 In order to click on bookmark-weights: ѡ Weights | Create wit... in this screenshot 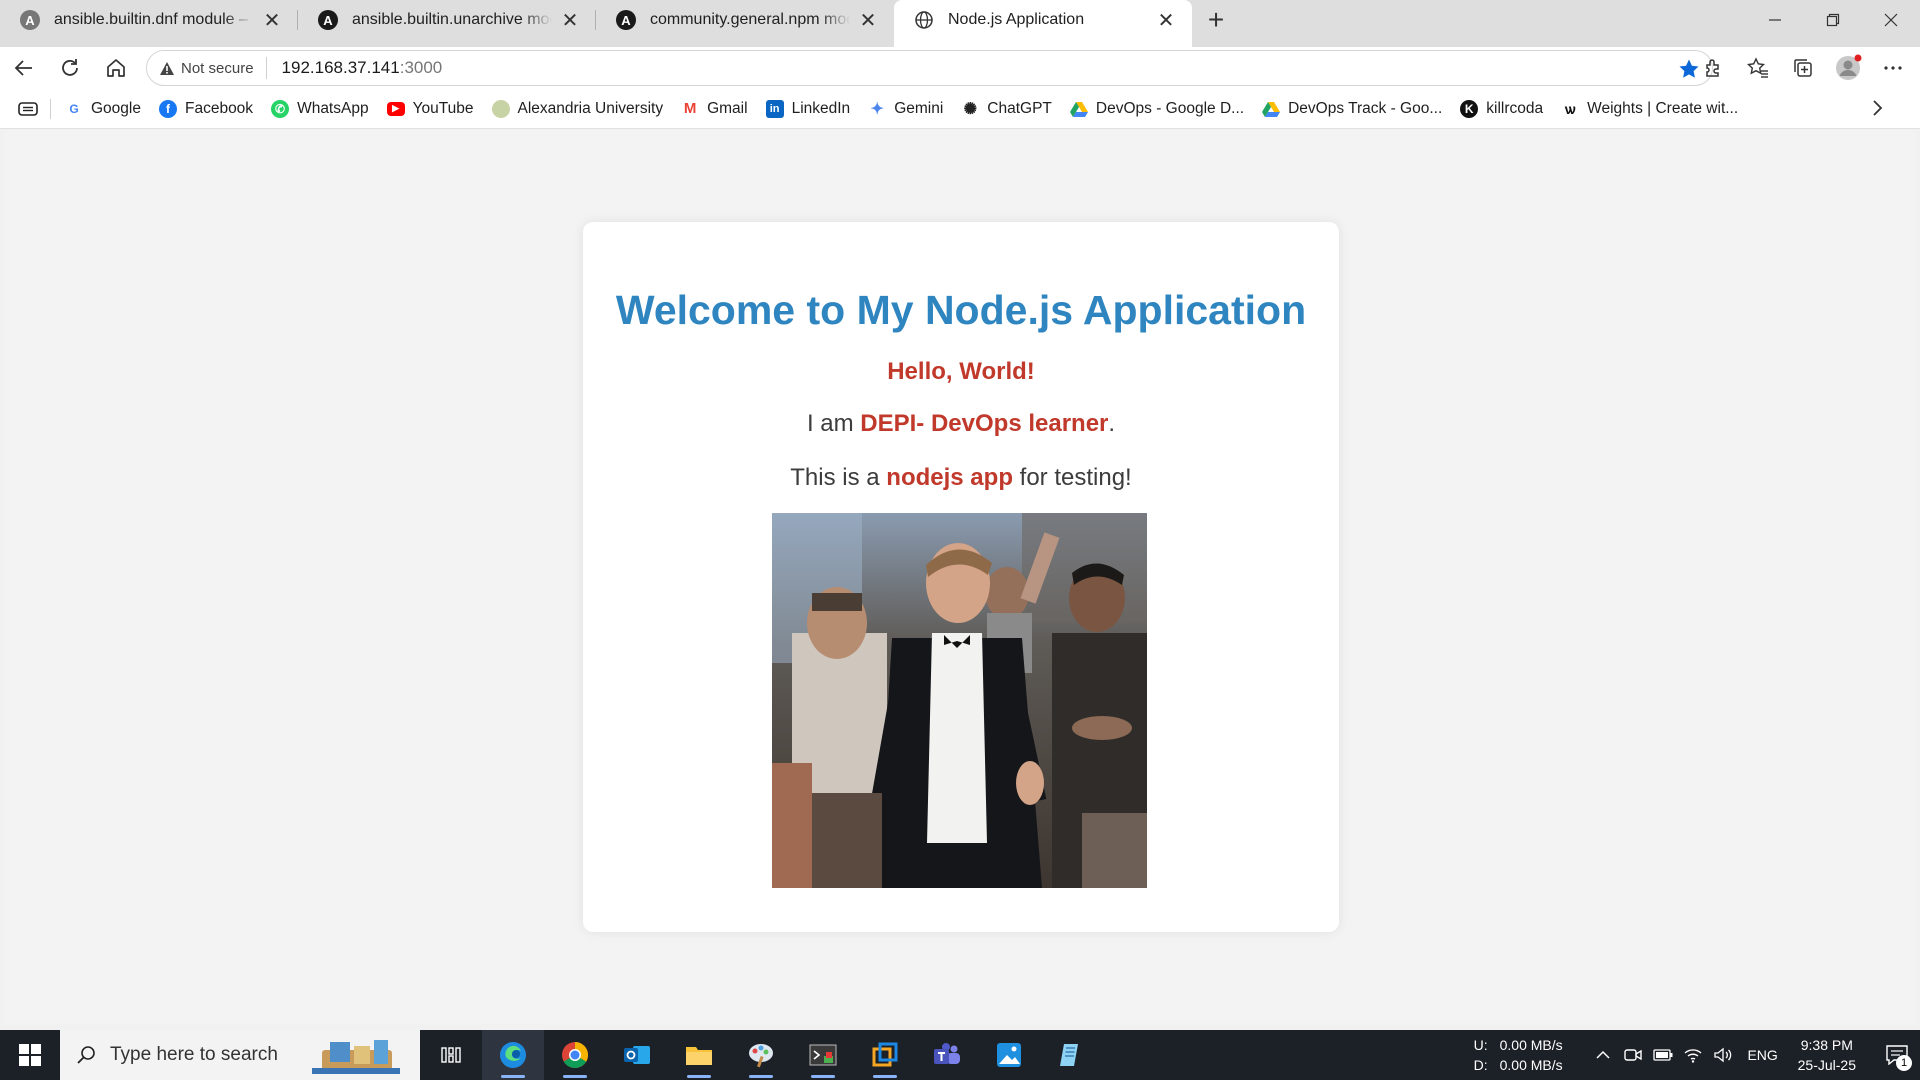, I will do `click(1650, 108)`.